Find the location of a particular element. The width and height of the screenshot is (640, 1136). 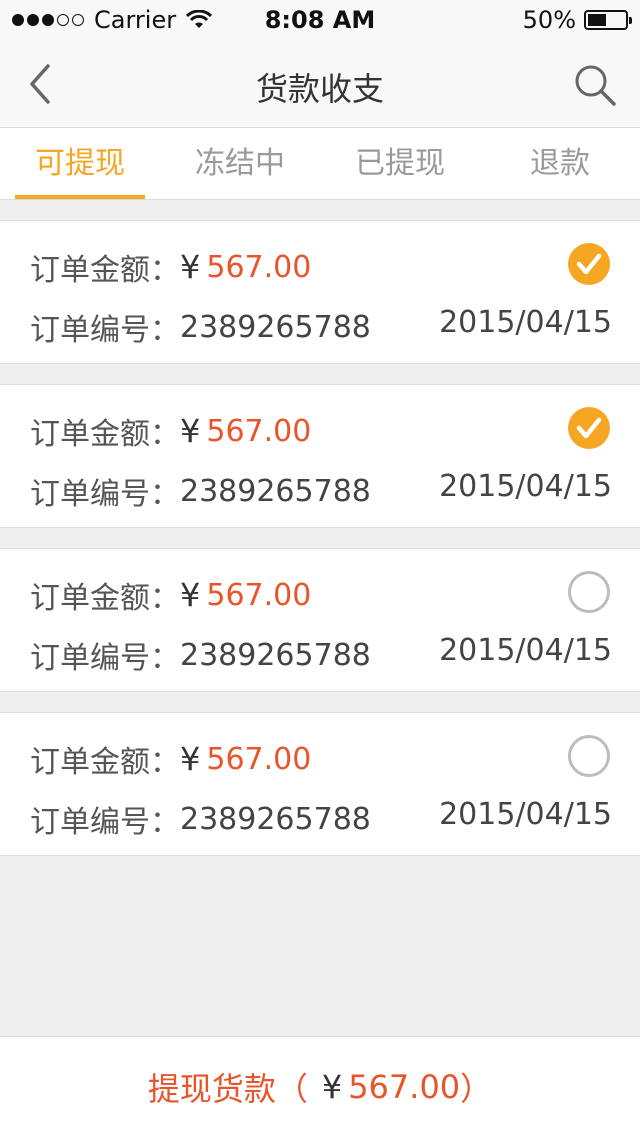

withdraw-label: 提现货款（ is located at coordinates (227, 1088).